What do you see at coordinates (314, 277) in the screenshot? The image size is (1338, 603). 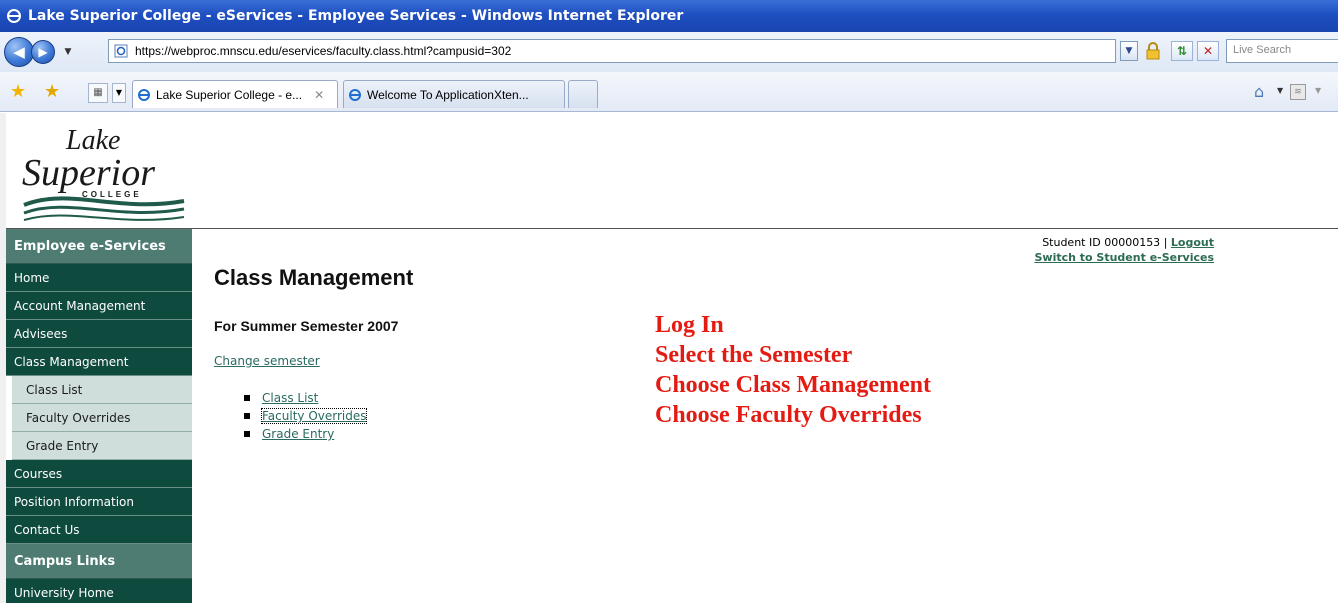 I see `page-title: Class Management` at bounding box center [314, 277].